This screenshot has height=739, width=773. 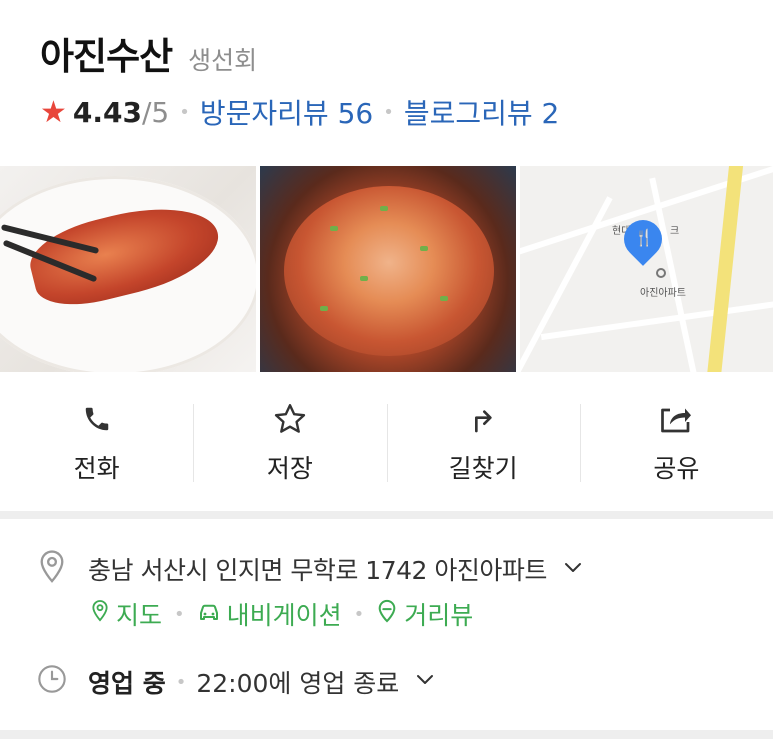 I want to click on map-links-row: 지도 • 내비게이션 • 거리뷰, so click(x=281, y=614).